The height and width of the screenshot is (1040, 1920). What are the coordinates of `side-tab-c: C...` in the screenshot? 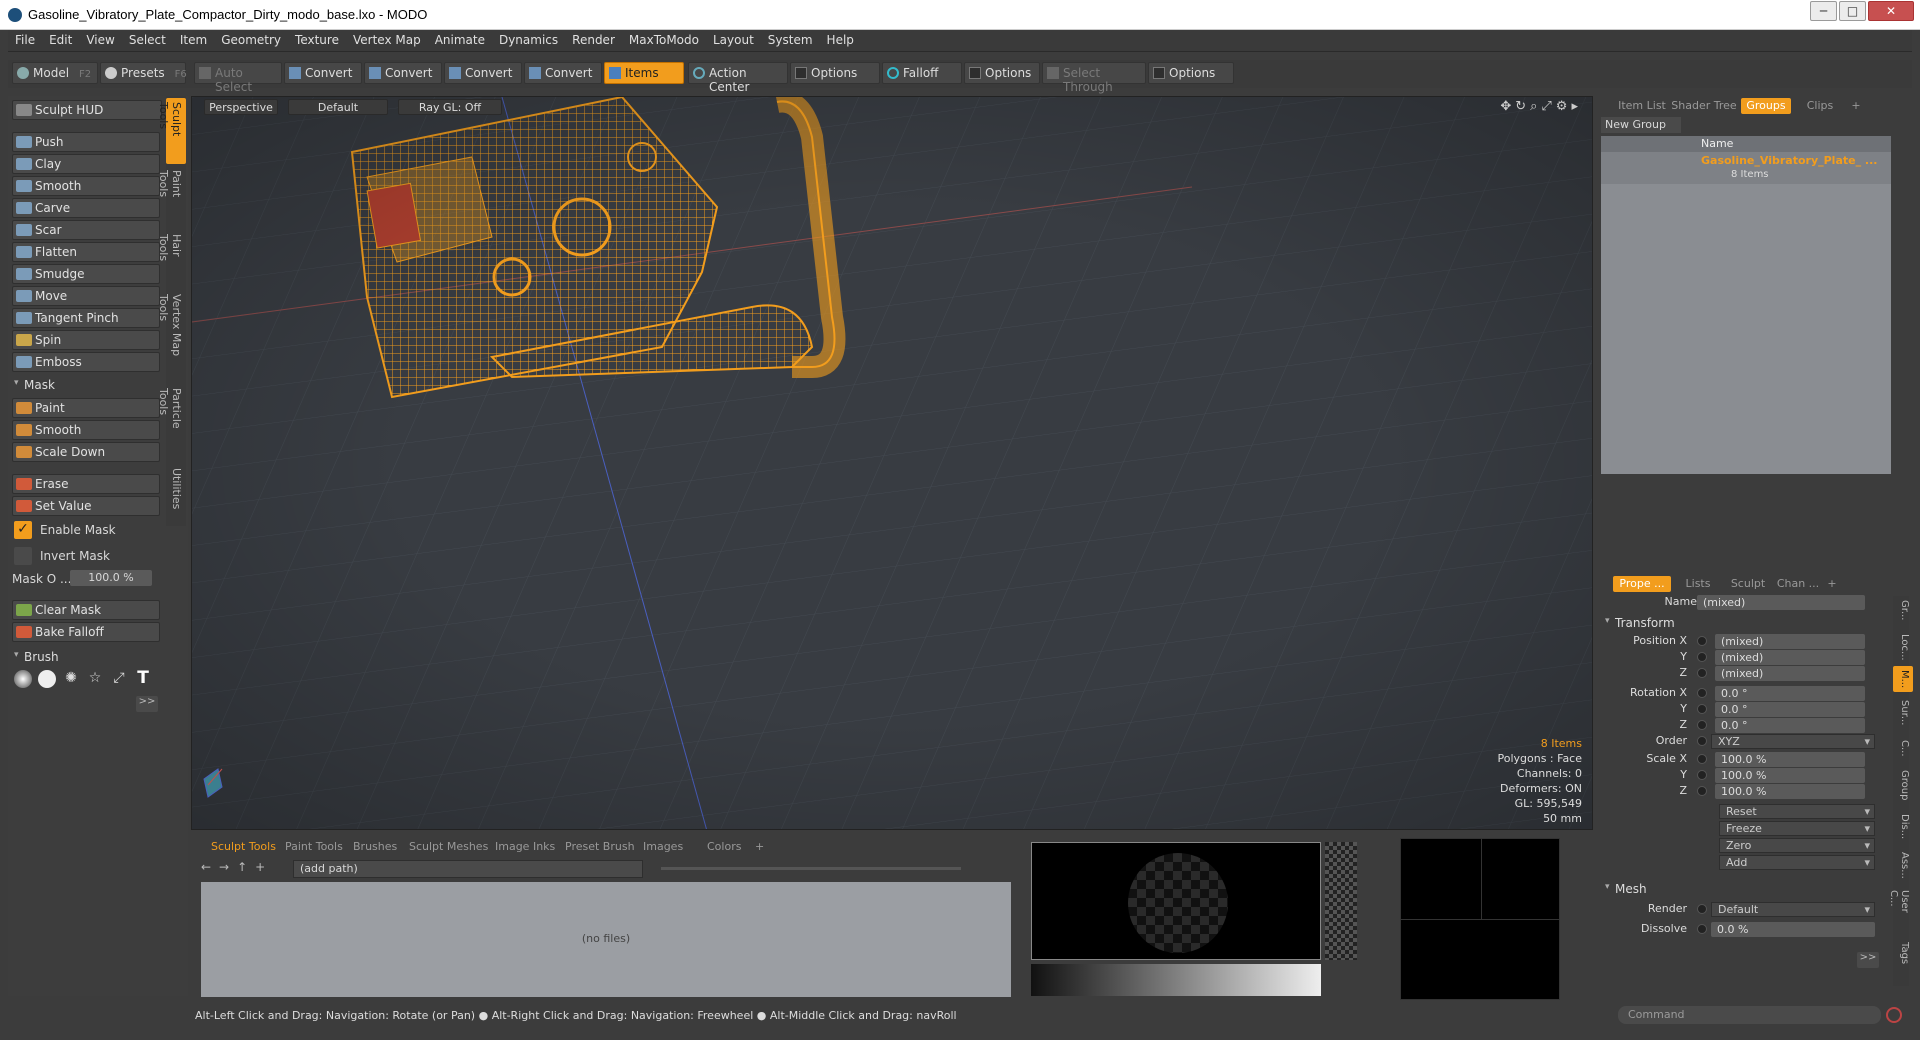 It's located at (1903, 749).